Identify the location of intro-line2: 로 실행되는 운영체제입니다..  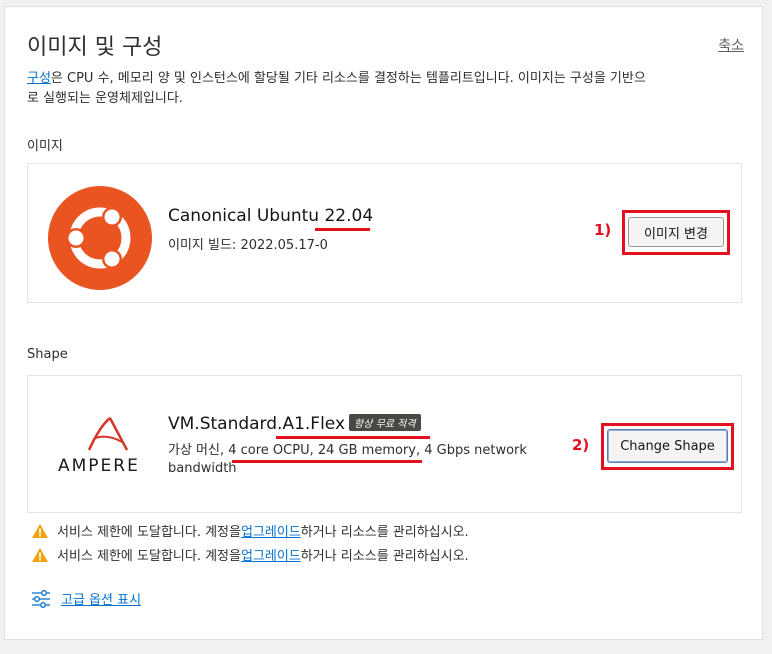
(105, 98).